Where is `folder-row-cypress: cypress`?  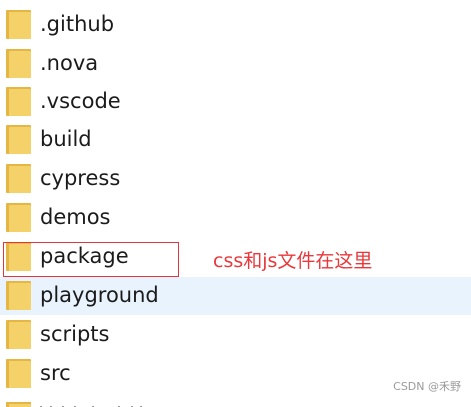
folder-row-cypress: cypress is located at coordinates (235, 179).